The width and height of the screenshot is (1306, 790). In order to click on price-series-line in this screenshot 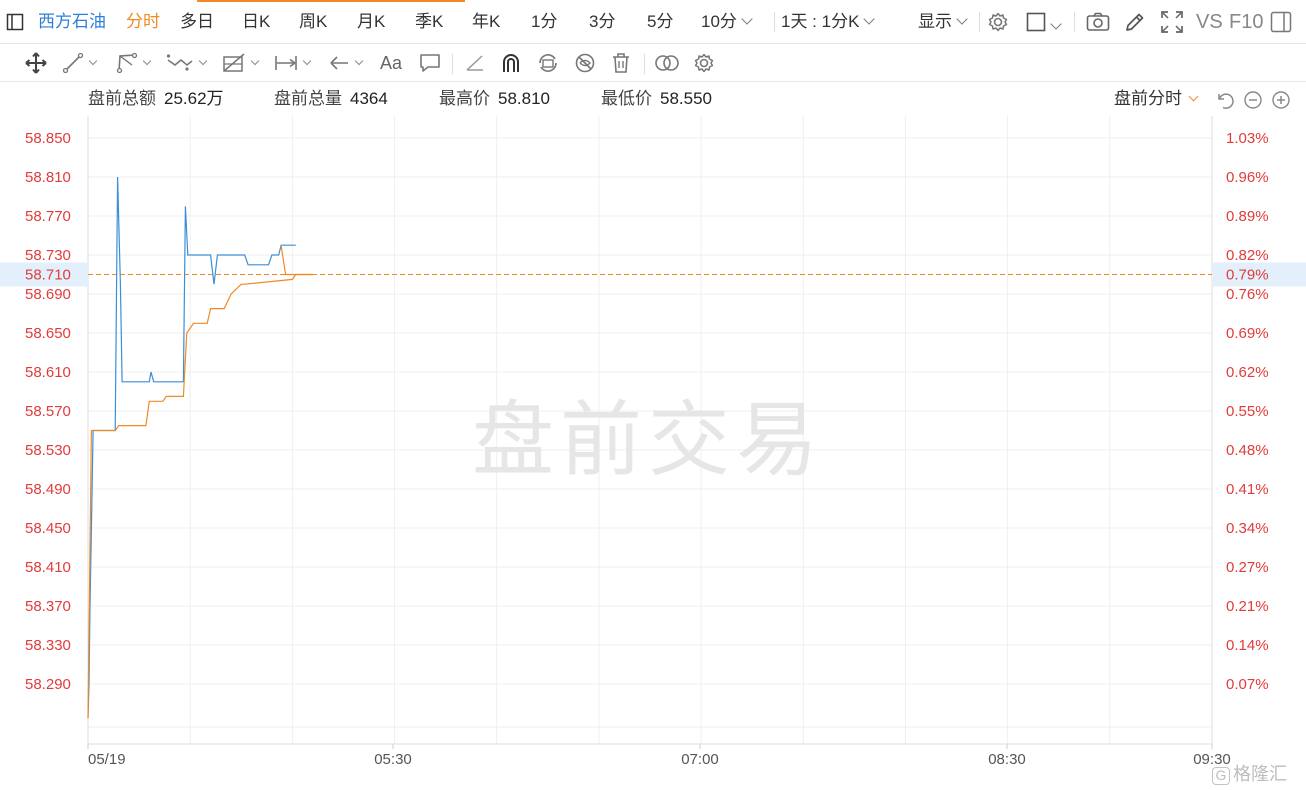, I will do `click(191, 447)`.